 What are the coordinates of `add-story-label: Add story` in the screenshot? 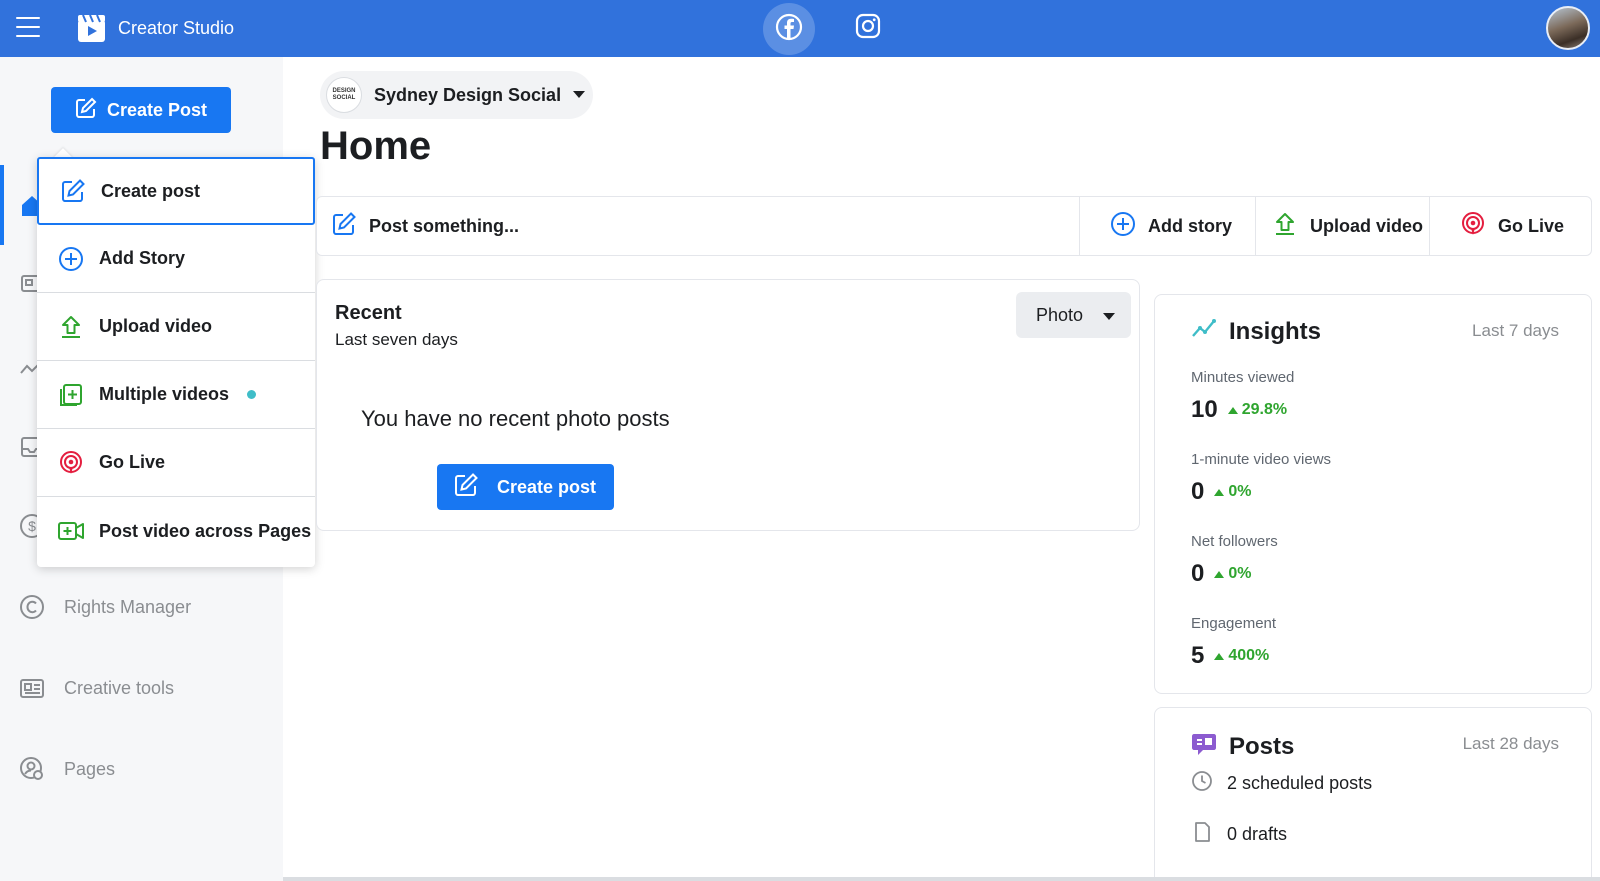 It's located at (1190, 225).